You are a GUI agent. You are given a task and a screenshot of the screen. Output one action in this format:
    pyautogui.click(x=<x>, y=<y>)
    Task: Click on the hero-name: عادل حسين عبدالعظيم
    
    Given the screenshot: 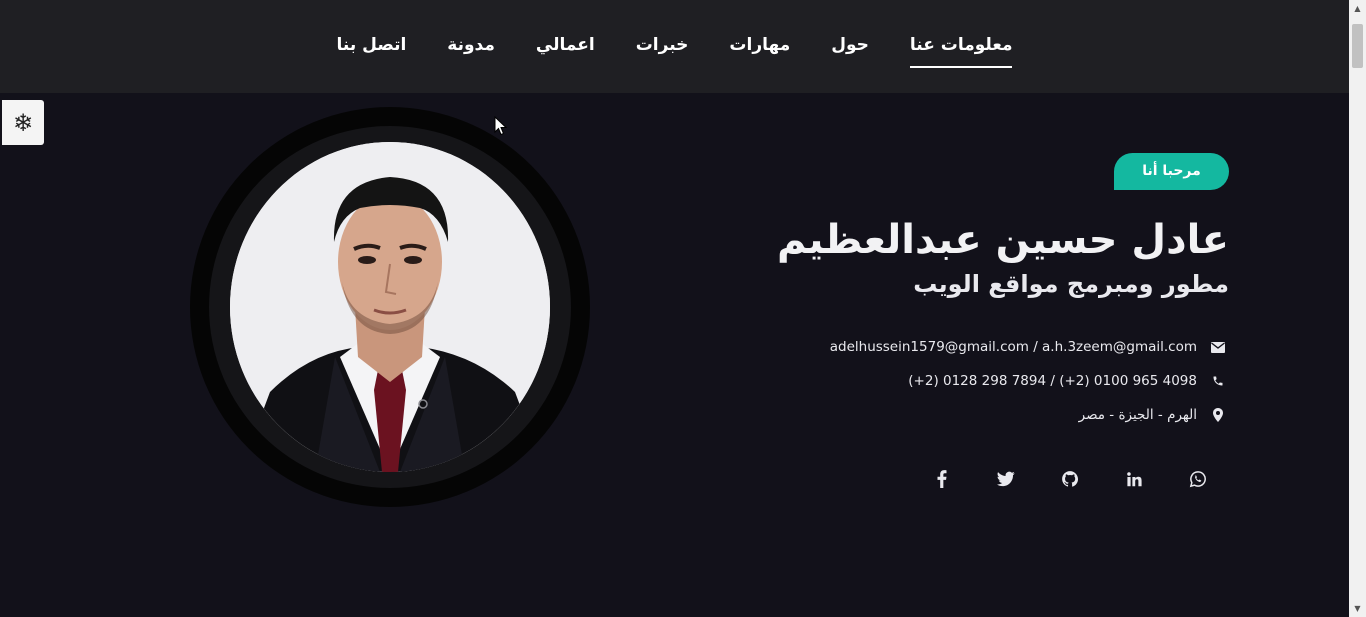 What is the action you would take?
    pyautogui.click(x=1002, y=240)
    